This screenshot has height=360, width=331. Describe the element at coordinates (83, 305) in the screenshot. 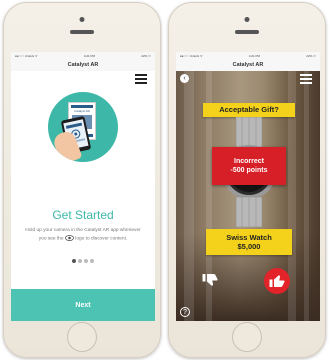

I see `next-button: Next` at that location.